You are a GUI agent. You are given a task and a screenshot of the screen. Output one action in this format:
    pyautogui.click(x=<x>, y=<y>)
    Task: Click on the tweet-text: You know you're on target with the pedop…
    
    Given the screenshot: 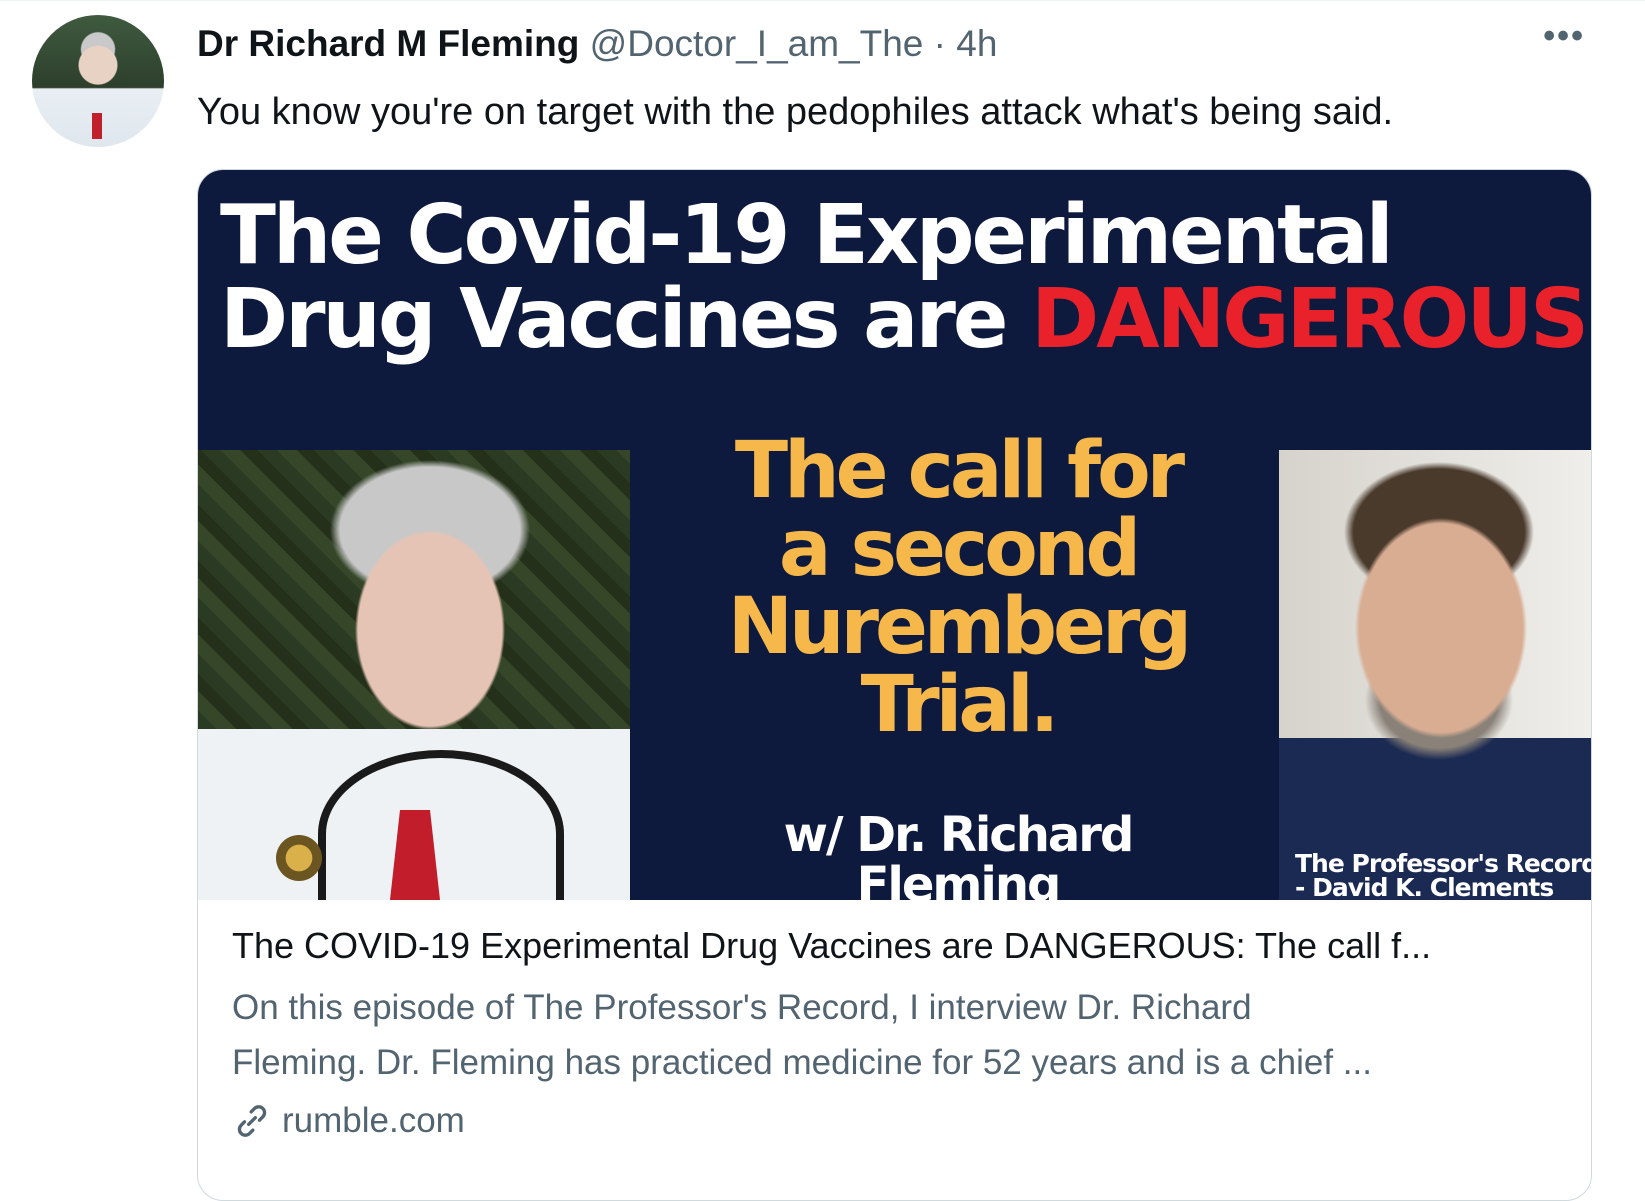 What is the action you would take?
    pyautogui.click(x=795, y=112)
    